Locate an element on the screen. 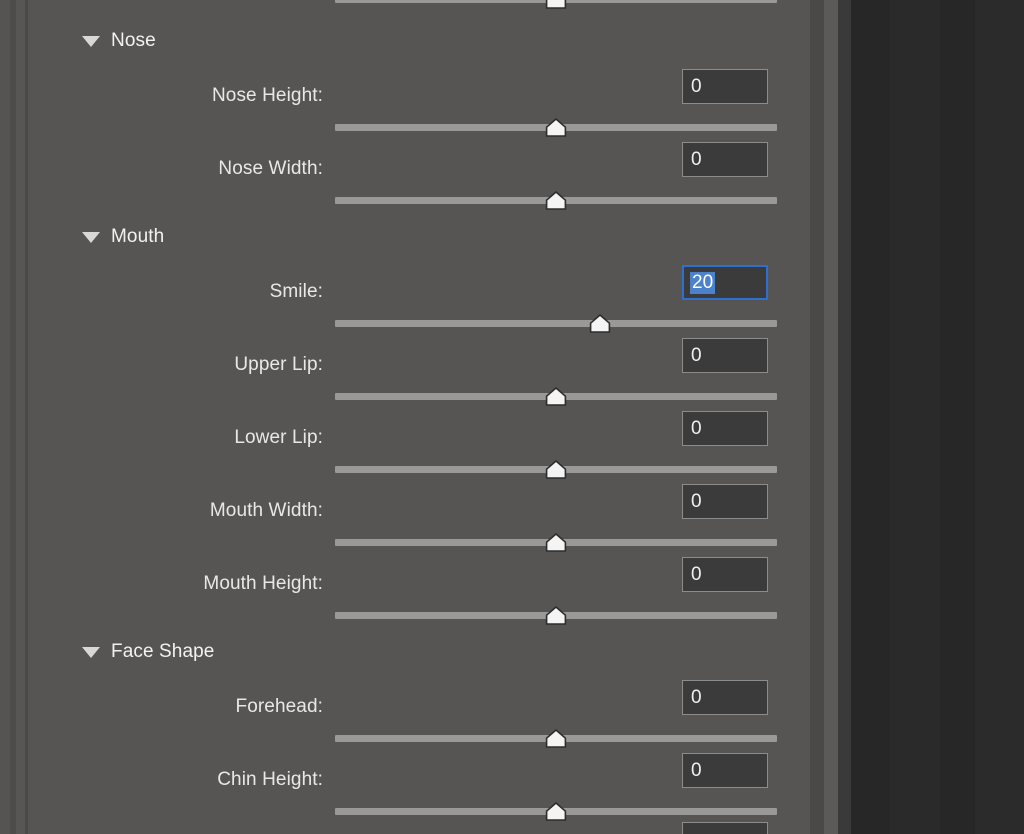 The image size is (1024, 834). group-header-face-shape: Face Shape is located at coordinates (121, 652).